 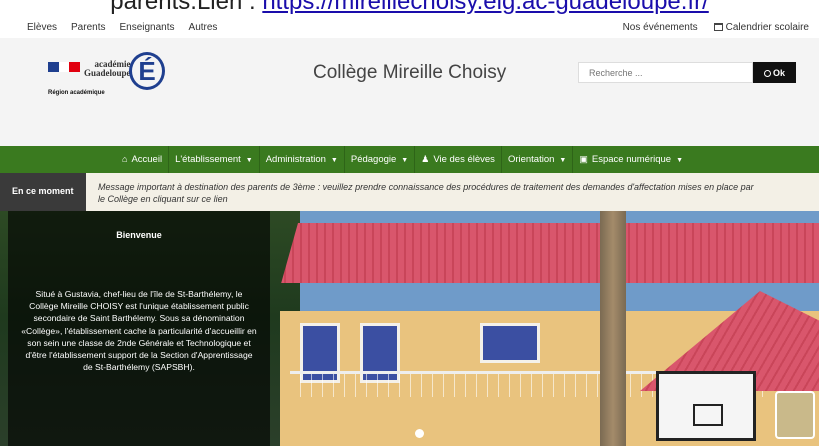 What do you see at coordinates (660, 27) in the screenshot?
I see `link-events: Nos événements` at bounding box center [660, 27].